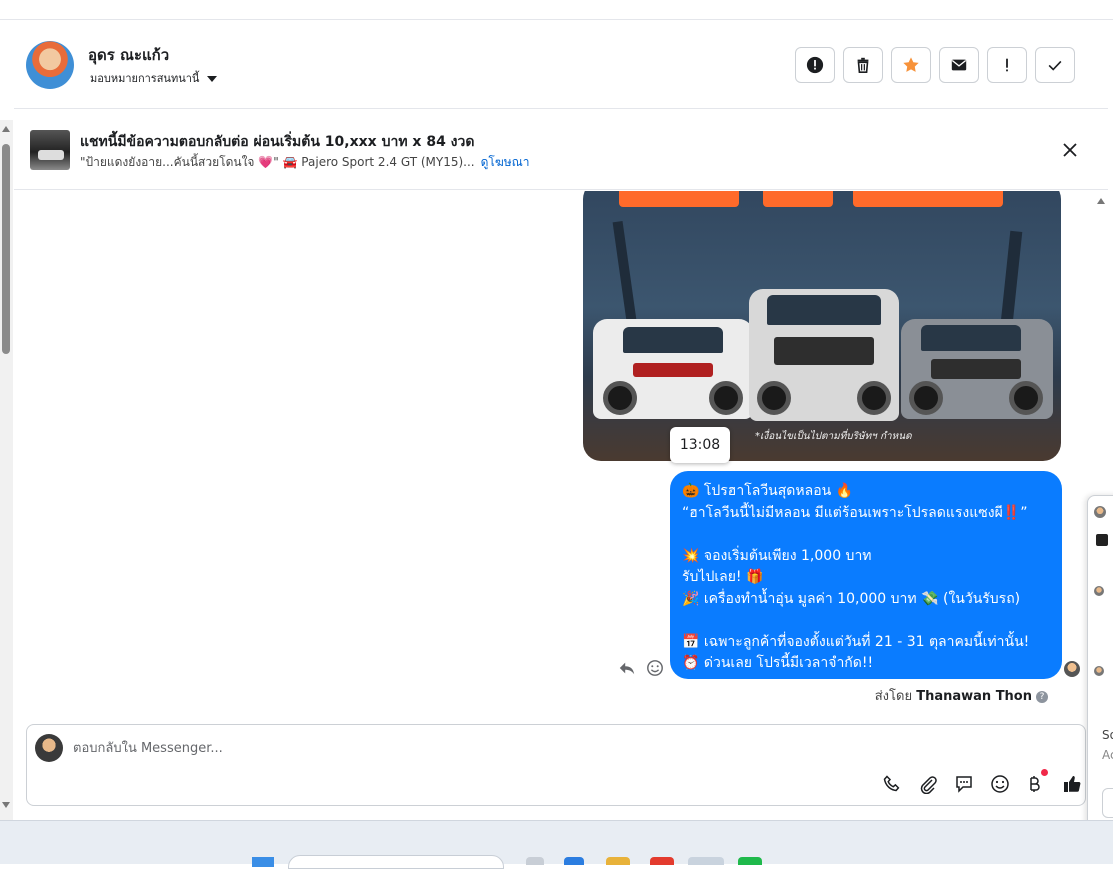  I want to click on star-button, so click(911, 65).